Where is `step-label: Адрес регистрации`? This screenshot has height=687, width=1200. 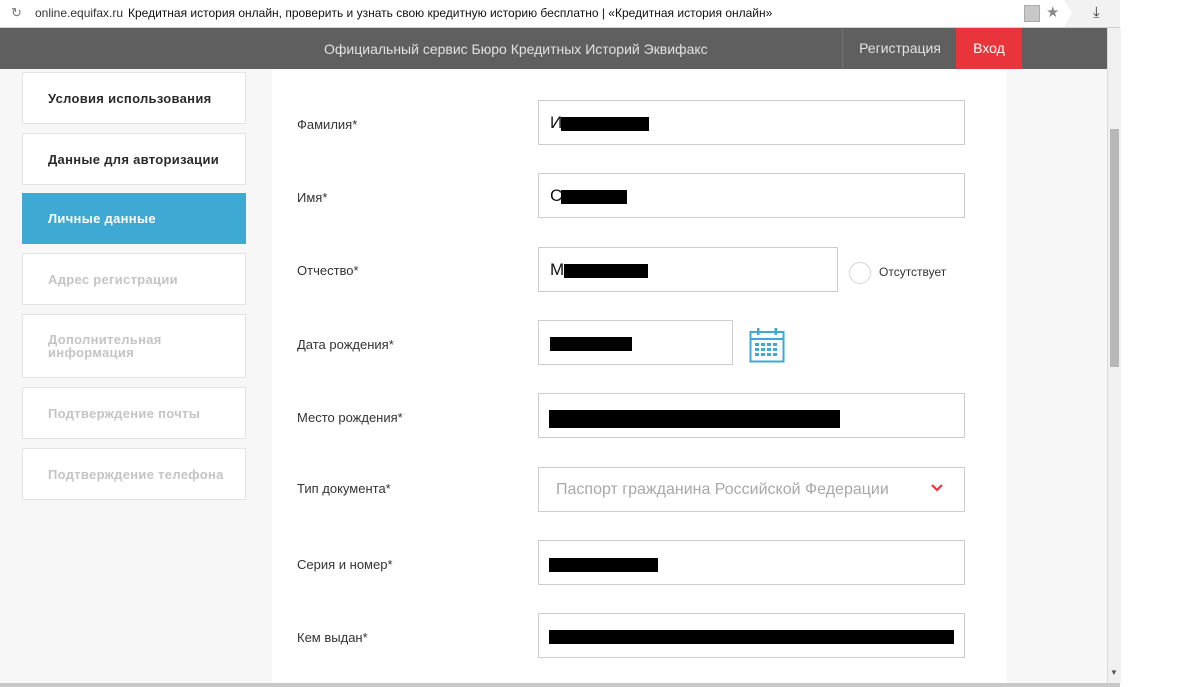 step-label: Адрес регистрации is located at coordinates (113, 279).